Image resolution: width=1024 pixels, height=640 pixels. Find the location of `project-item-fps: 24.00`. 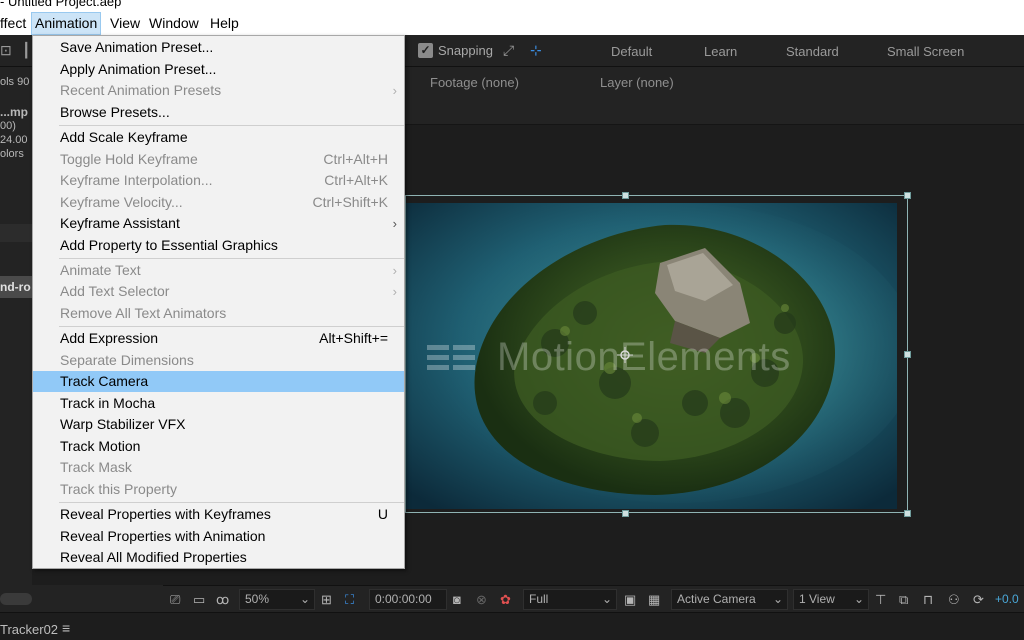

project-item-fps: 24.00 is located at coordinates (14, 140).